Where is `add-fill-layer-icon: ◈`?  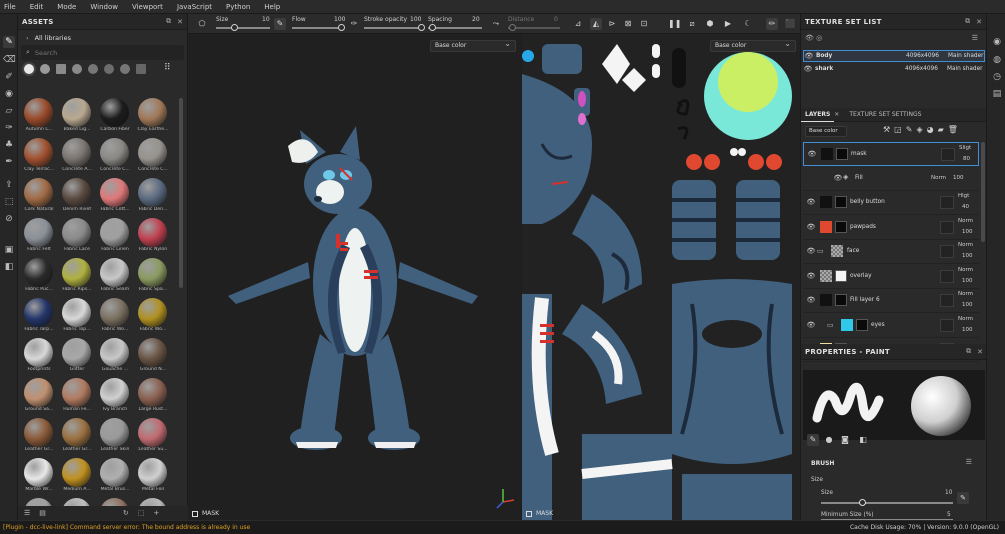 add-fill-layer-icon: ◈ is located at coordinates (921, 129).